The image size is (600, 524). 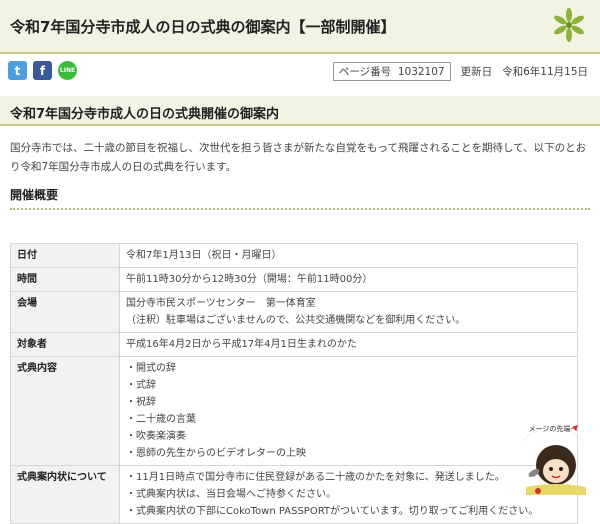 What do you see at coordinates (365, 72) in the screenshot?
I see `page-number-label: ページ番号` at bounding box center [365, 72].